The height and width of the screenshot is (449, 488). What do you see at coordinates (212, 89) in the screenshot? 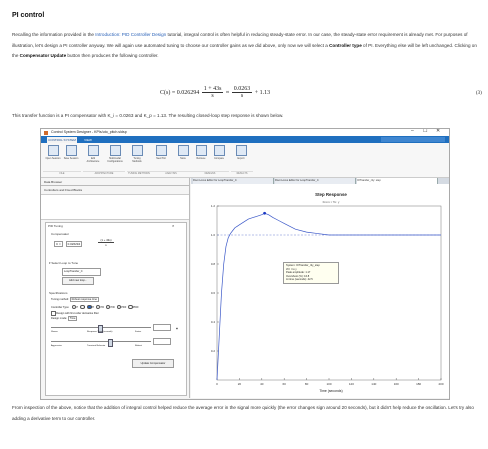
I see `eq-frac1-num: 1 + 43s` at bounding box center [212, 89].